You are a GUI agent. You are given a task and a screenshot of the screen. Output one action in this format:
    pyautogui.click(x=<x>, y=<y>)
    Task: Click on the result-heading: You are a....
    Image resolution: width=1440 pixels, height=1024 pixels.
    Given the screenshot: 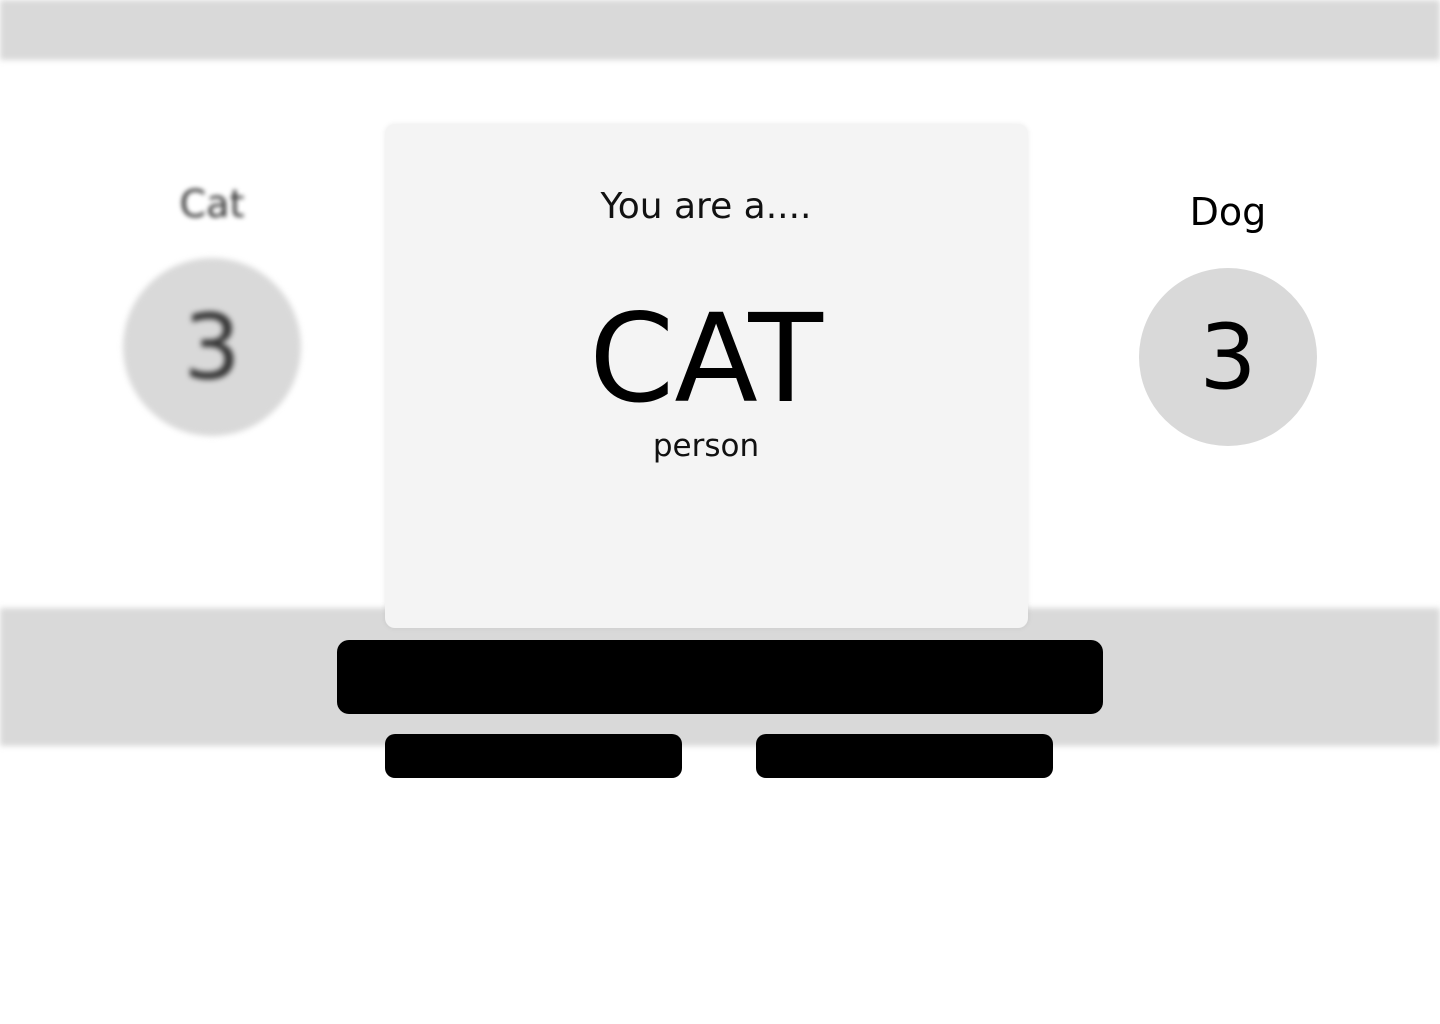 What is the action you would take?
    pyautogui.click(x=706, y=206)
    